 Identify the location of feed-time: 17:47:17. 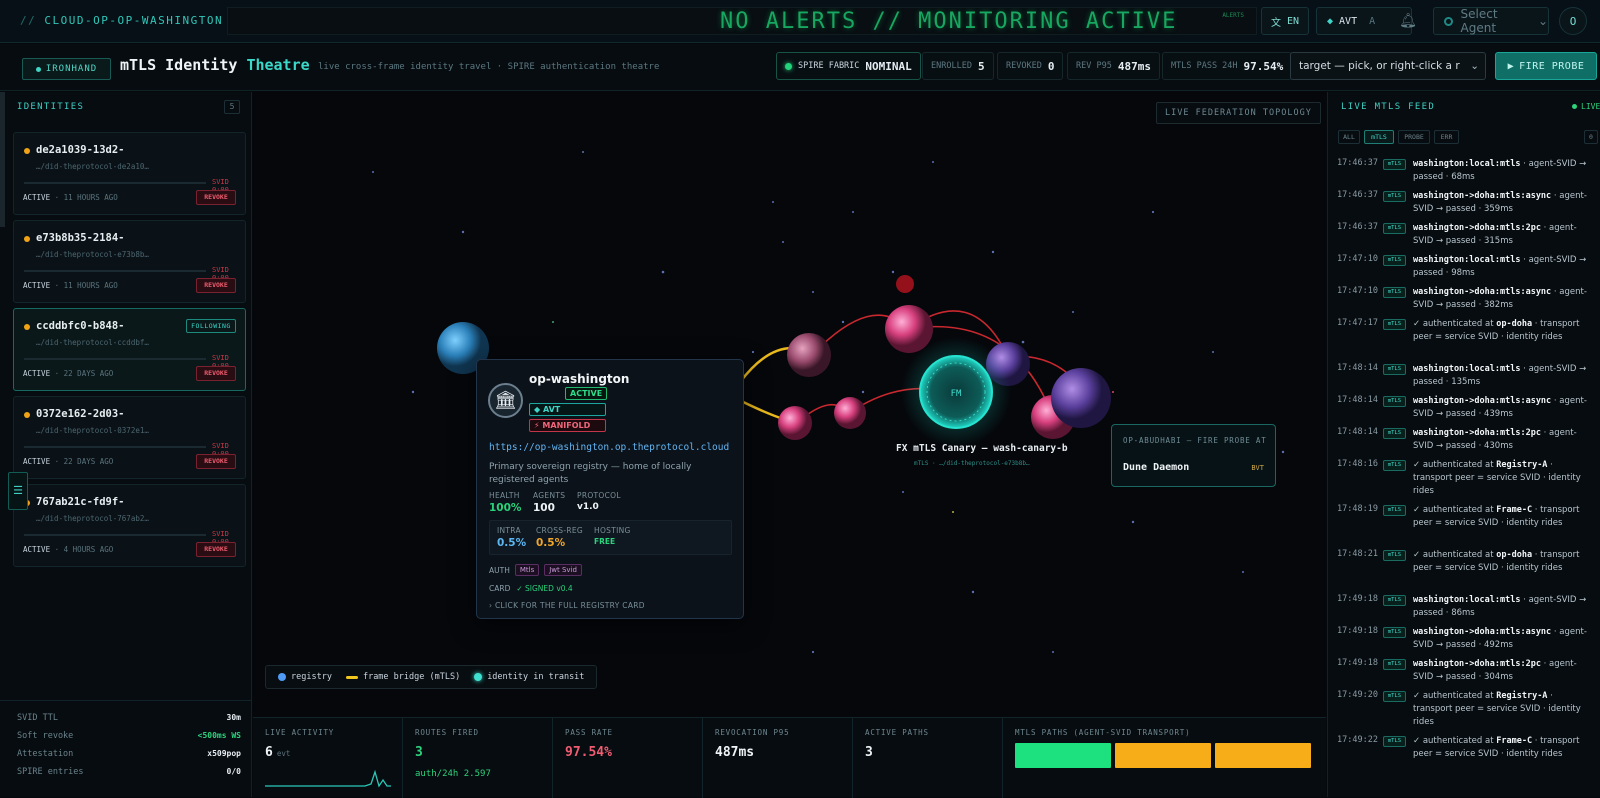
(1357, 323).